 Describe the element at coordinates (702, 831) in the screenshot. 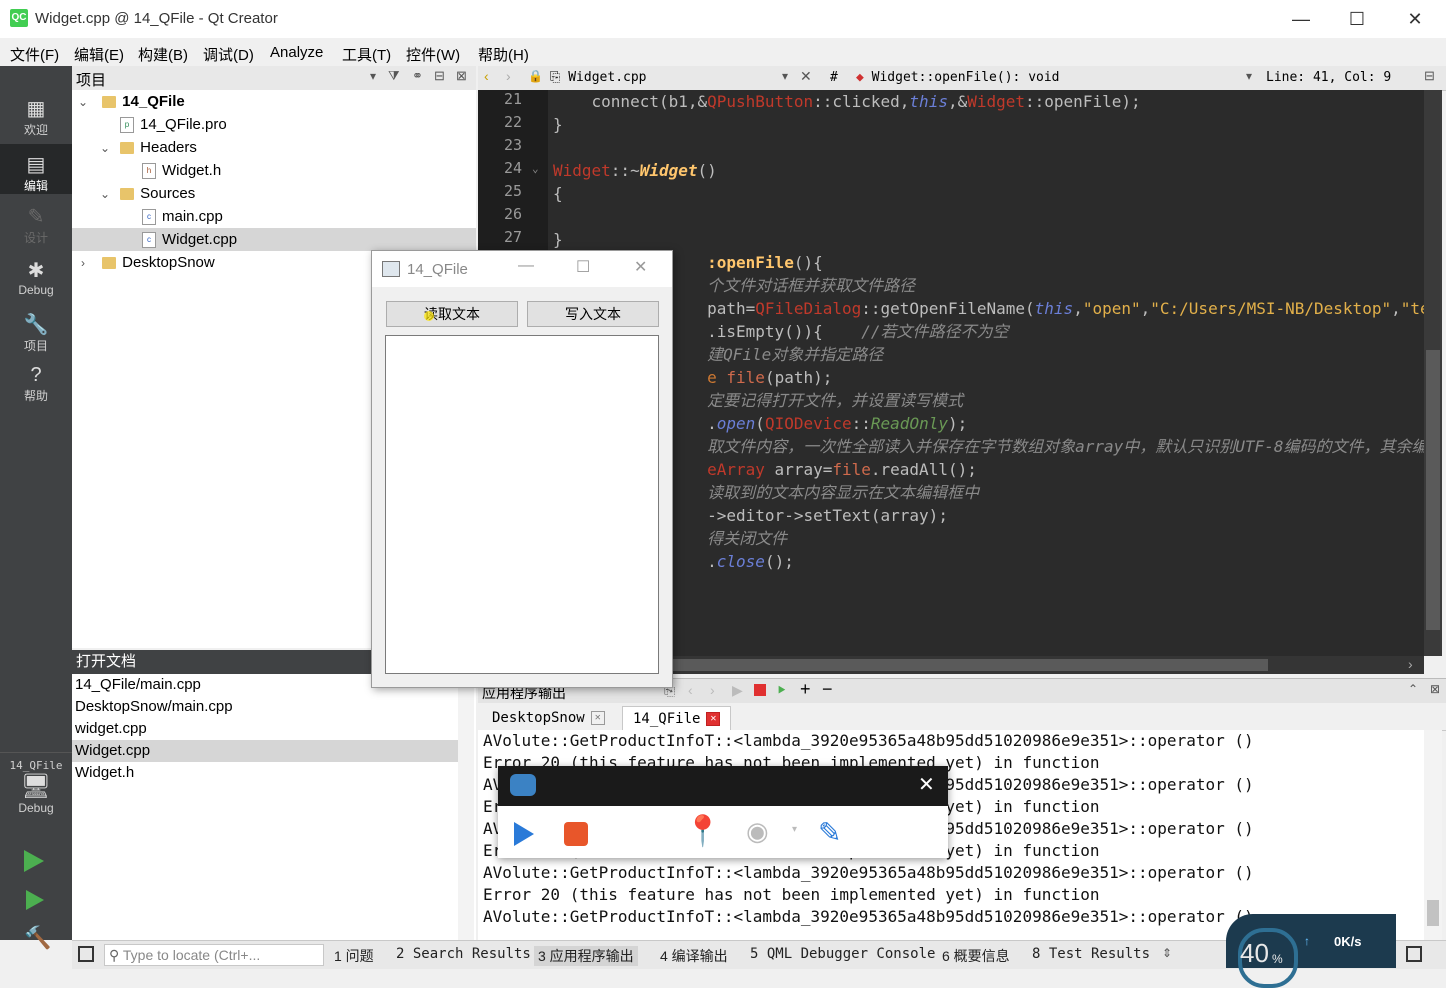

I see `pin-icon: 📍` at that location.